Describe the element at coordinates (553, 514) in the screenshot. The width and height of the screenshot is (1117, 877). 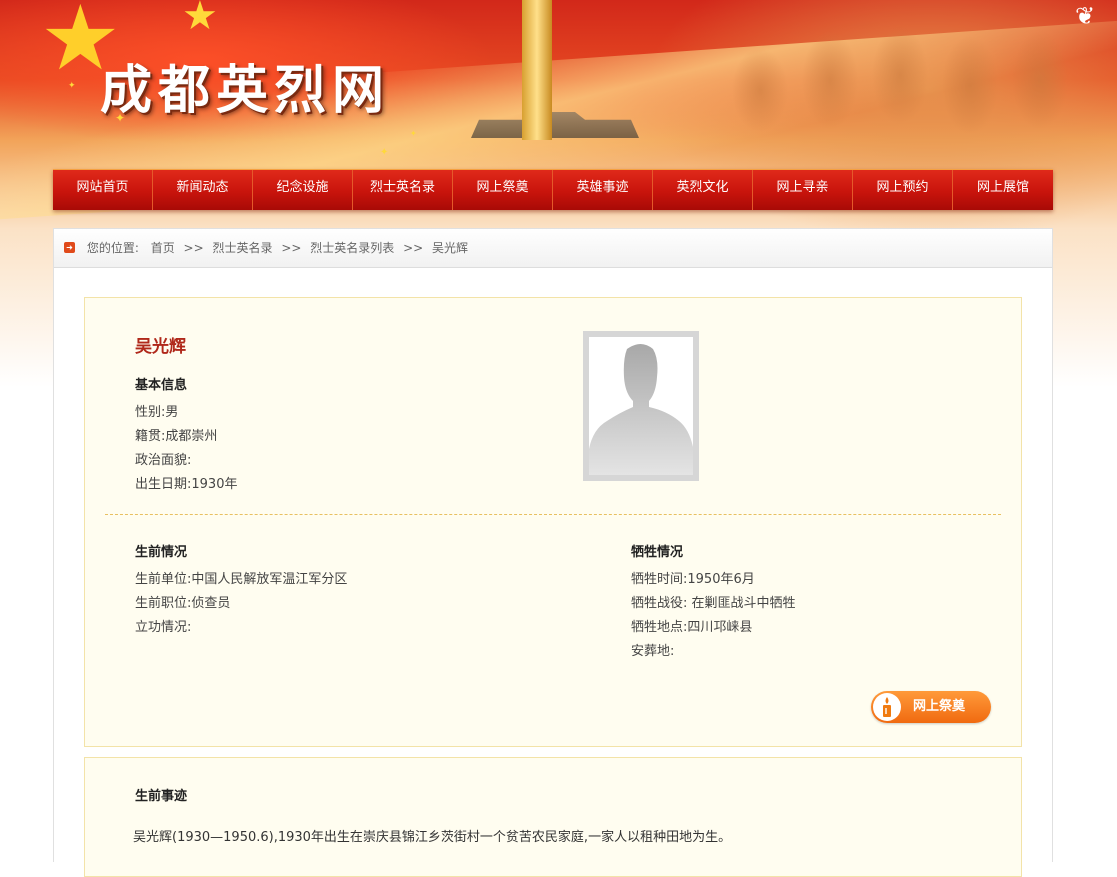
I see `section-divider` at that location.